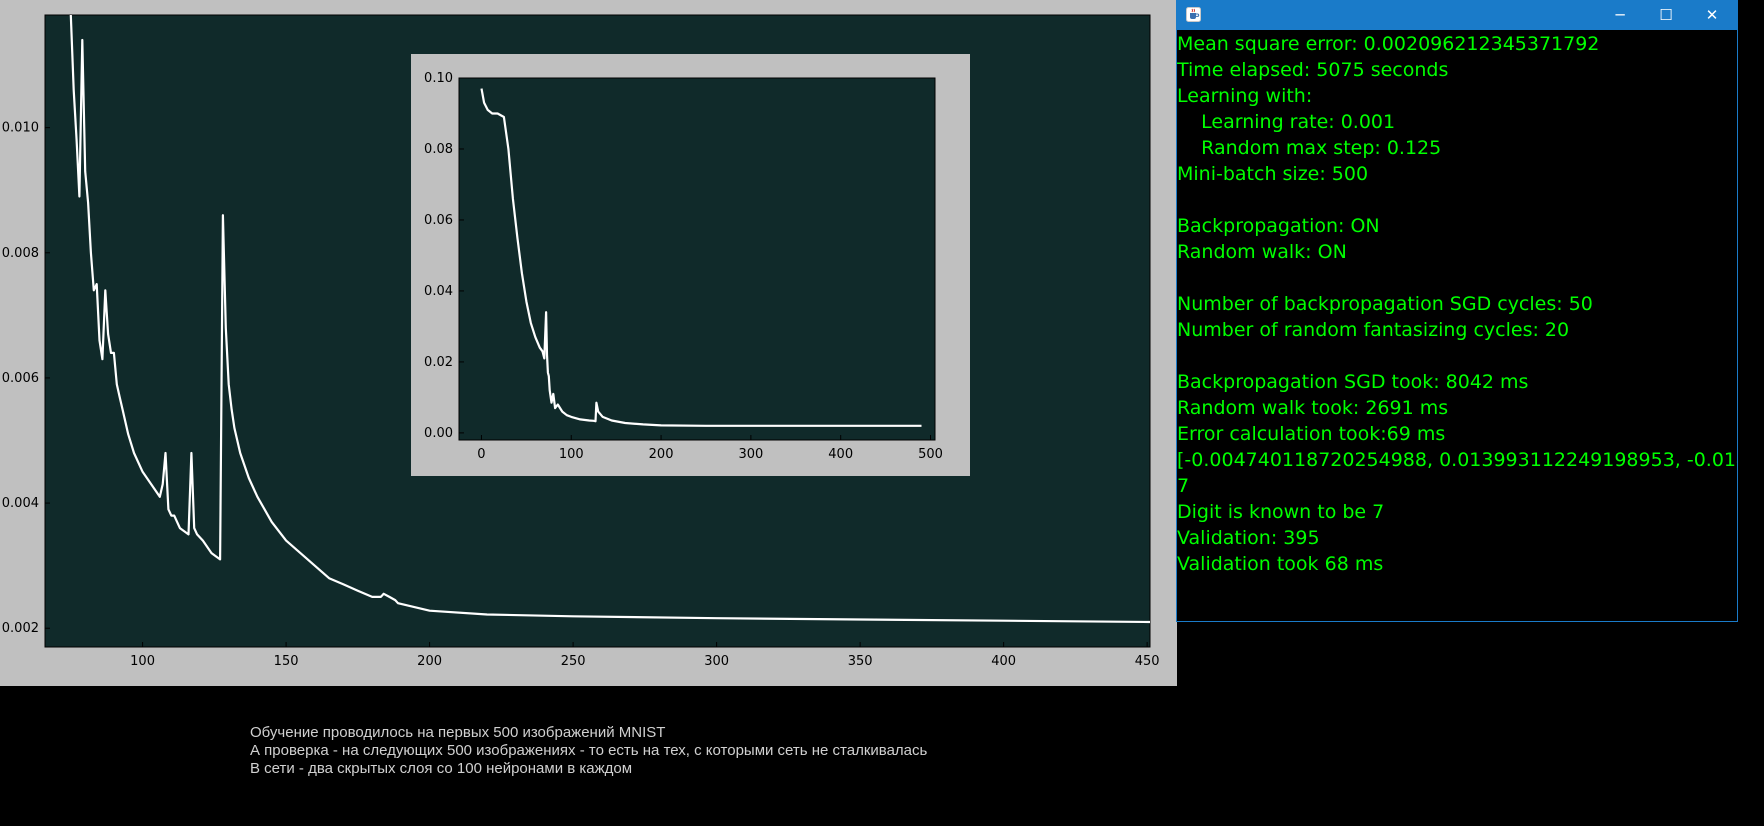 This screenshot has width=1764, height=826. Describe the element at coordinates (1193, 14) in the screenshot. I see `java-cup-icon` at that location.